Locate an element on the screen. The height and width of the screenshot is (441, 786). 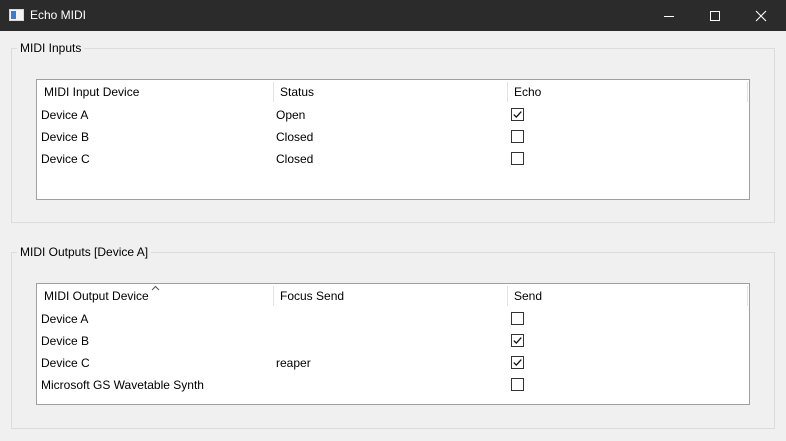
table-row: Device A Open is located at coordinates (393, 115).